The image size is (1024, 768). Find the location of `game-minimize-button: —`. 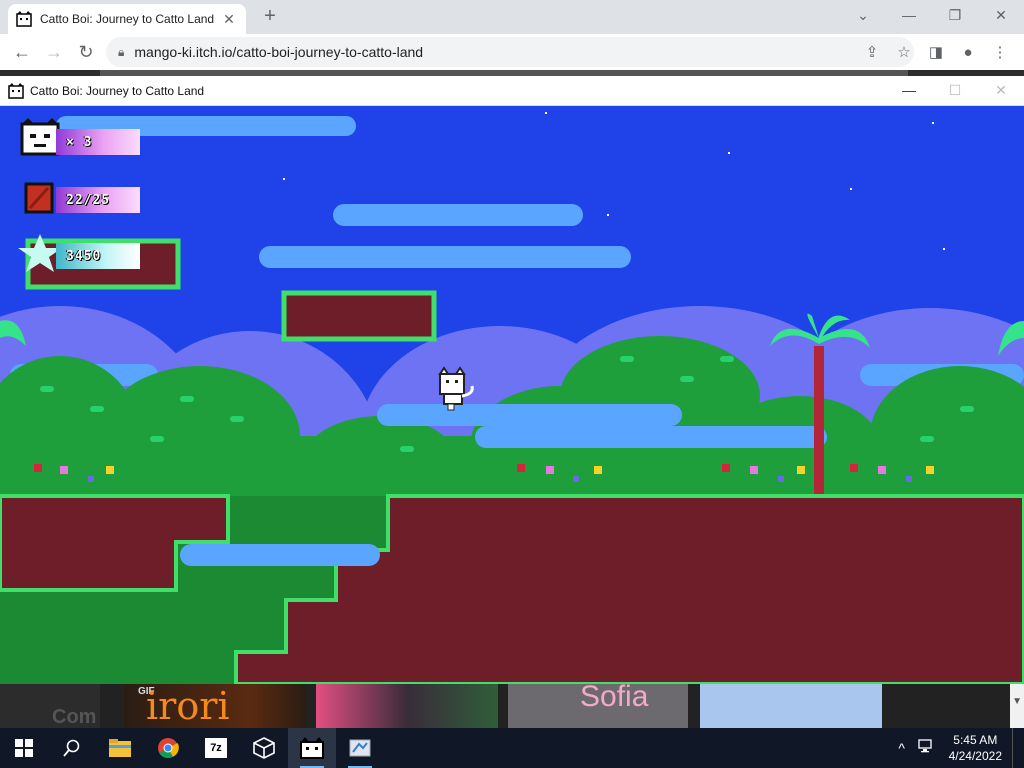

game-minimize-button: — is located at coordinates (909, 90).